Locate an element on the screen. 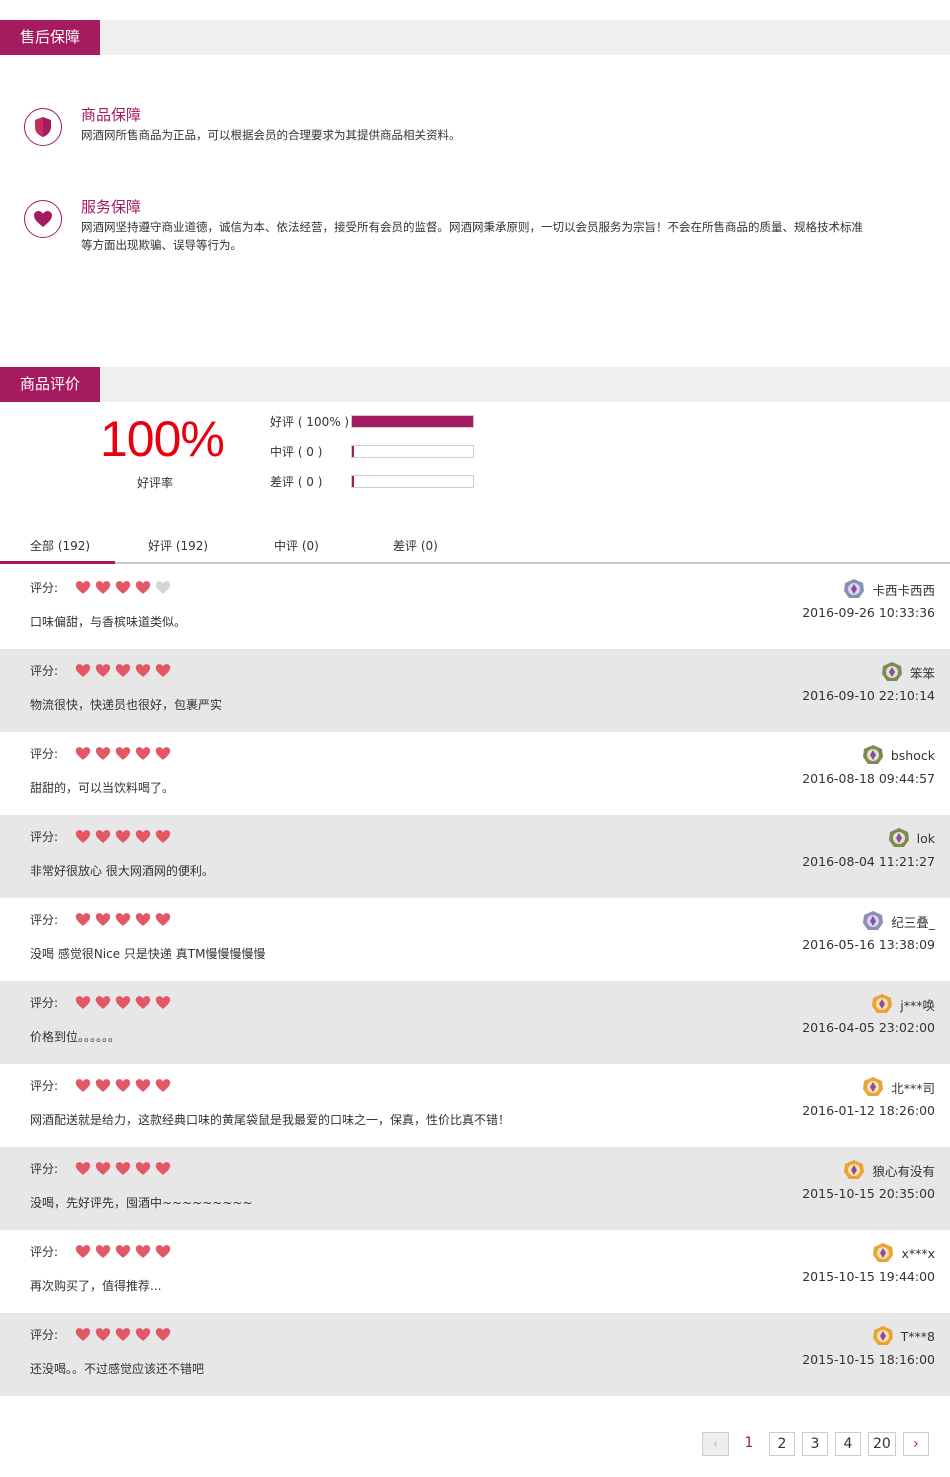 The height and width of the screenshot is (1477, 950). product-guarantee-desc: 网酒网所售商品为正品，可以根据会员的合理要求为其提供商品相关资料。 is located at coordinates (271, 135).